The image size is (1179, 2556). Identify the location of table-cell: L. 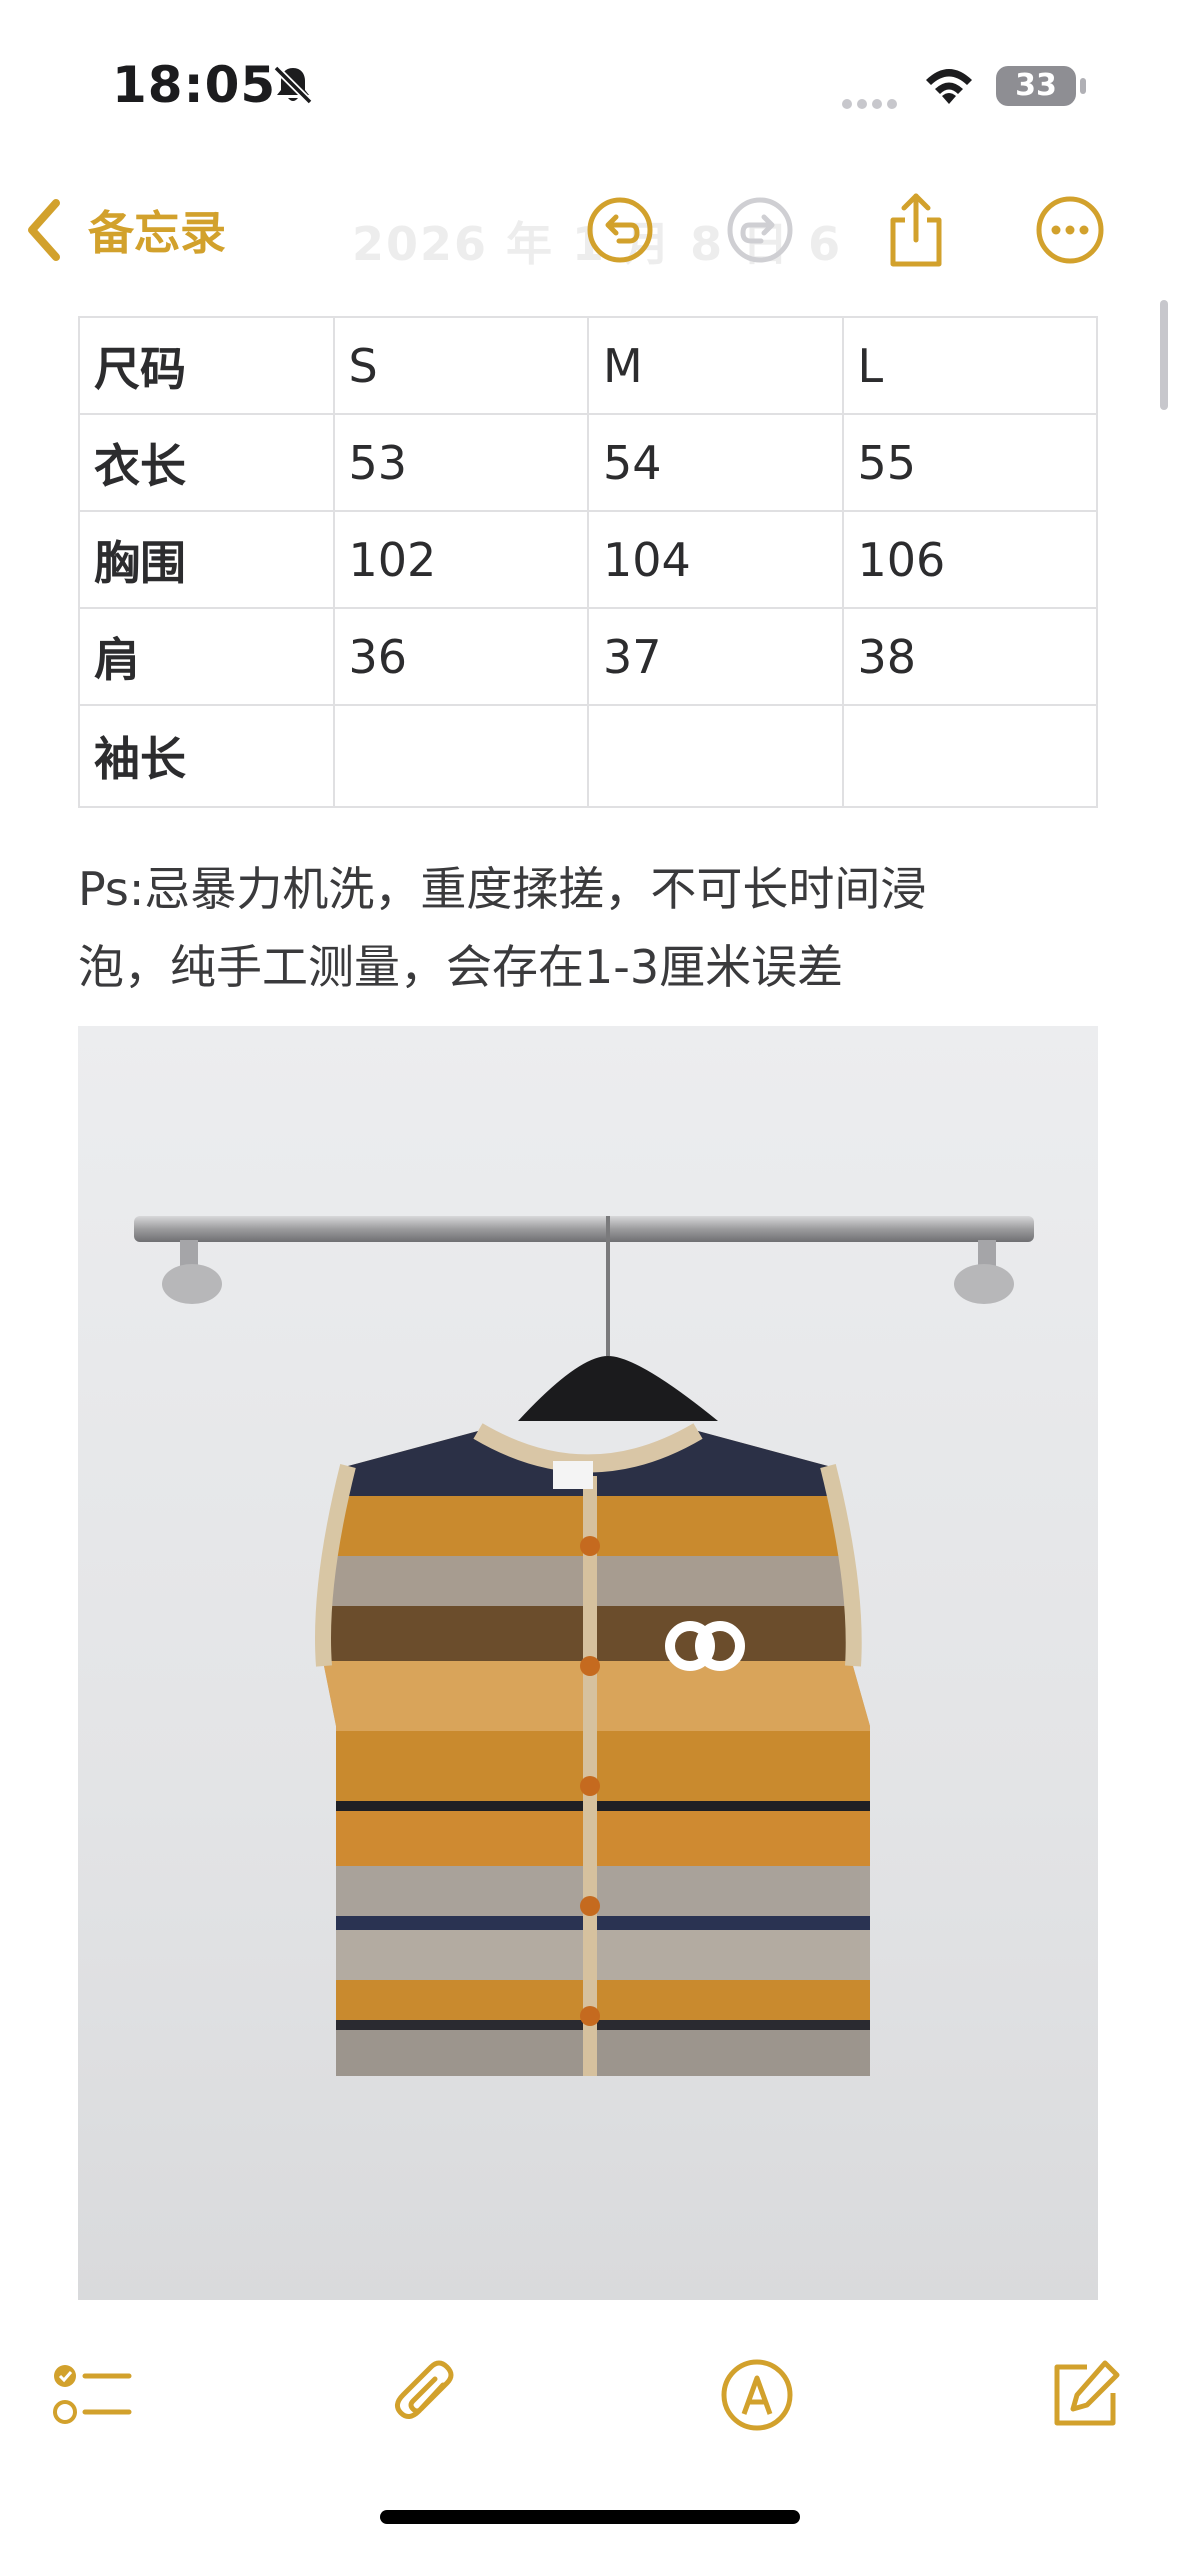
(969, 365).